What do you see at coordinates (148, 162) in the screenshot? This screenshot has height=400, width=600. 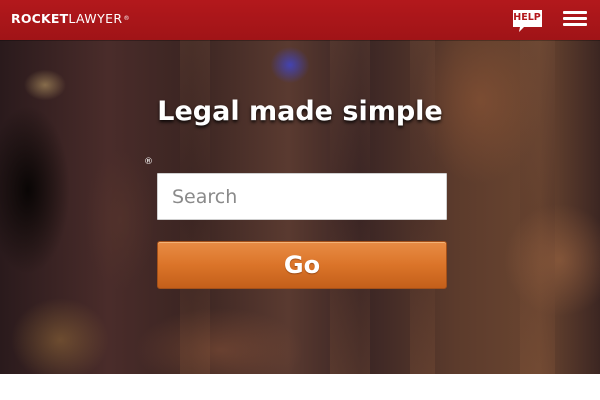 I see `registered-mark: ®` at bounding box center [148, 162].